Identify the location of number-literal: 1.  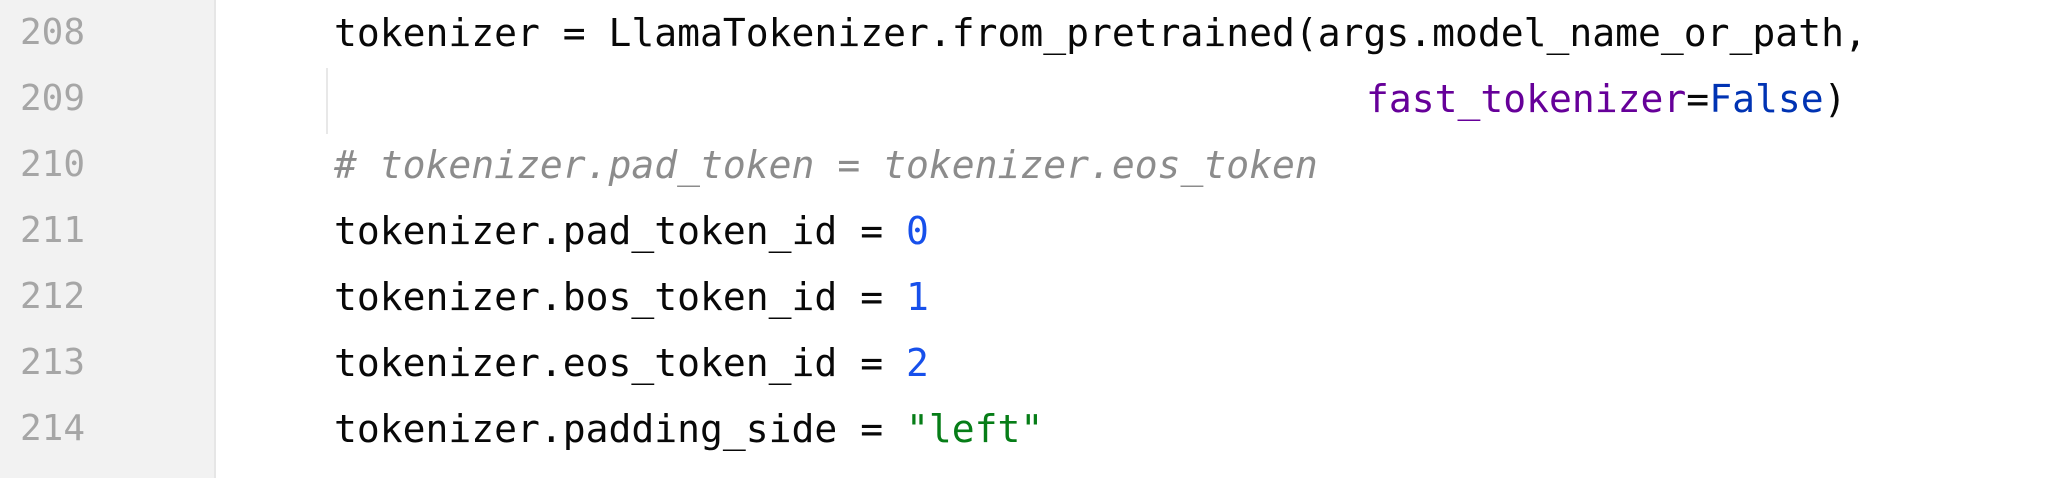
(917, 297).